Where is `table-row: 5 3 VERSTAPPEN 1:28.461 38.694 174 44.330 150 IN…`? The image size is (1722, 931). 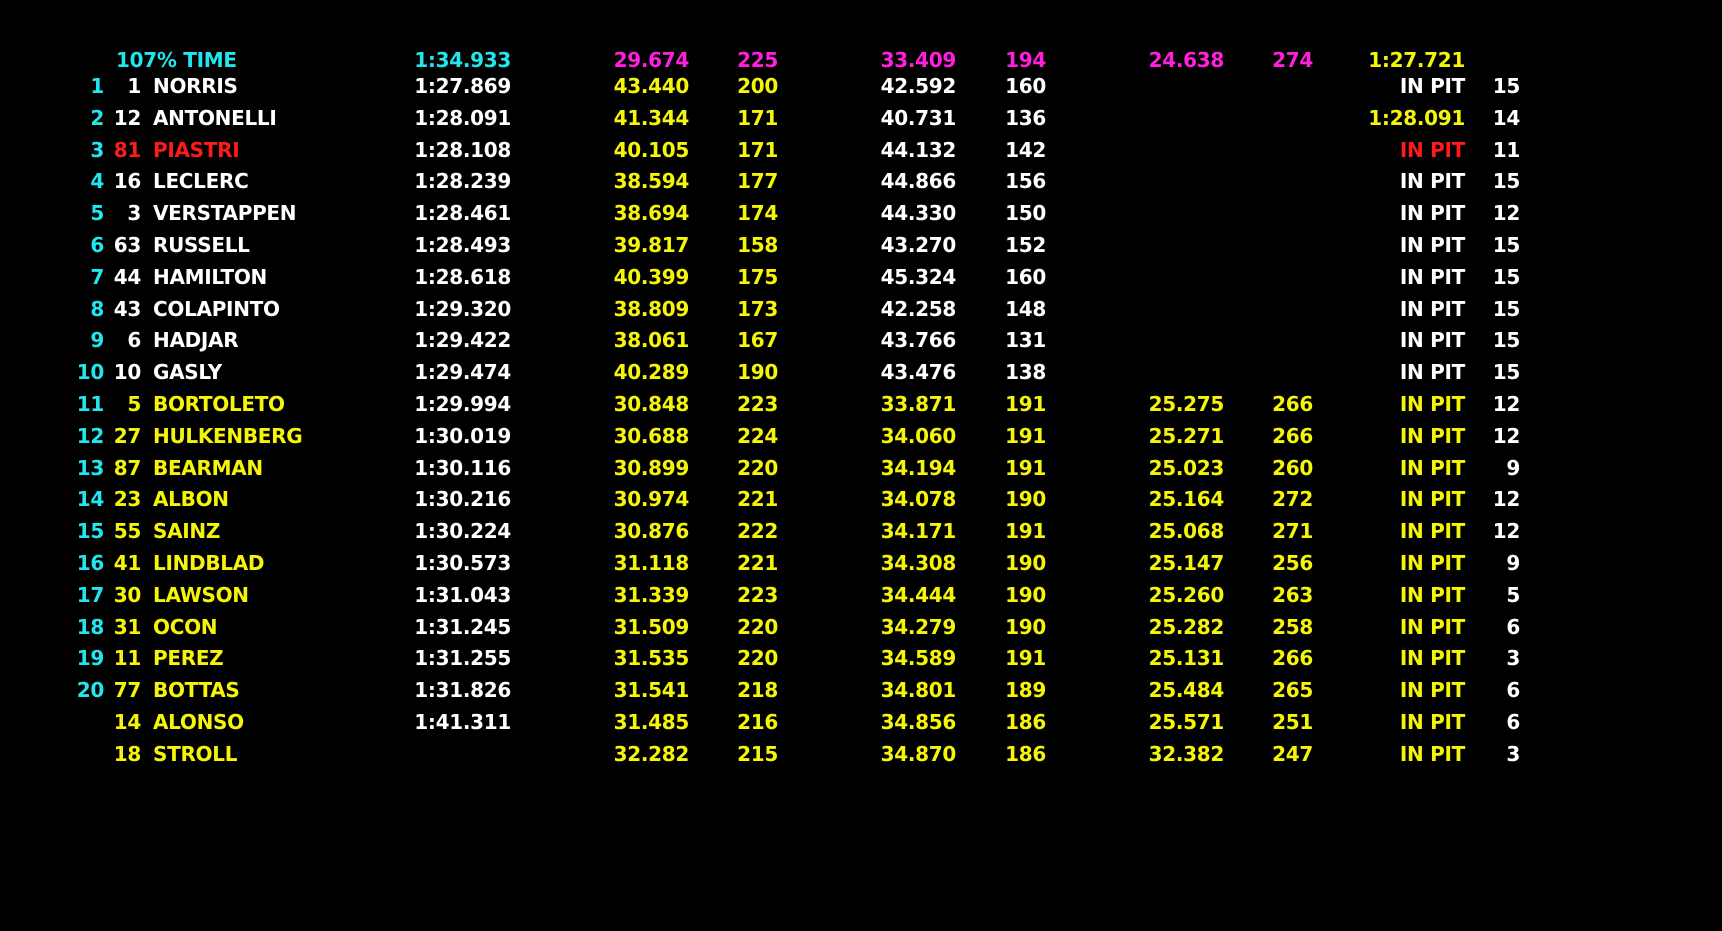 table-row: 5 3 VERSTAPPEN 1:28.461 38.694 174 44.330 150 IN… is located at coordinates (861, 213).